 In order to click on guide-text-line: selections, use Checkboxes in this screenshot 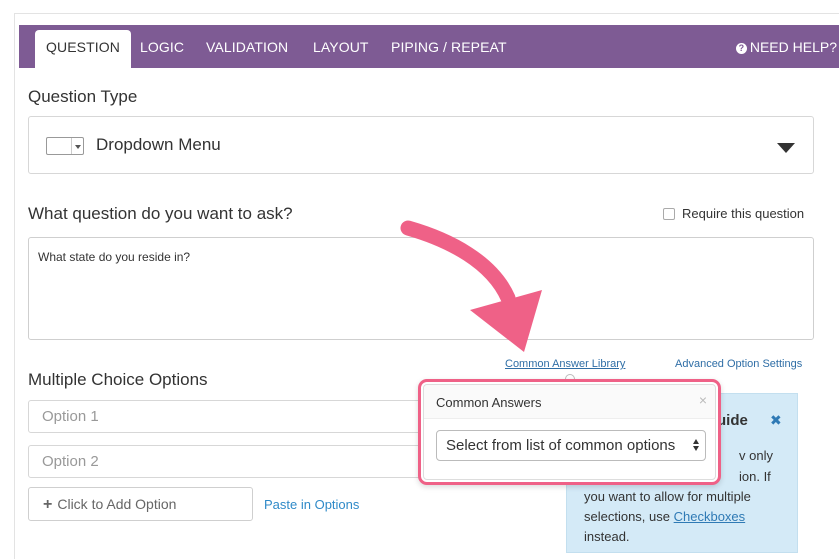, I will do `click(665, 516)`.